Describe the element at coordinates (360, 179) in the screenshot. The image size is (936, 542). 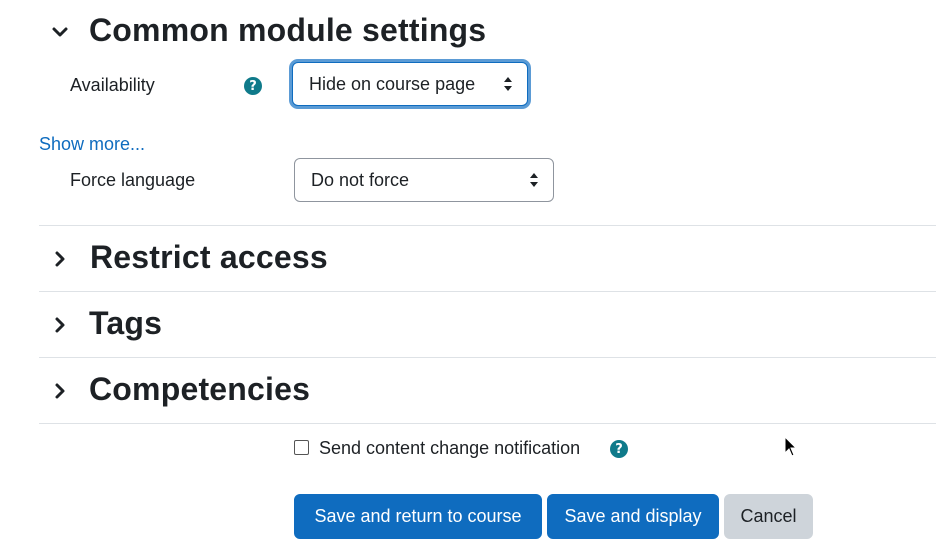
I see `force-language-select-value: Do not force` at that location.